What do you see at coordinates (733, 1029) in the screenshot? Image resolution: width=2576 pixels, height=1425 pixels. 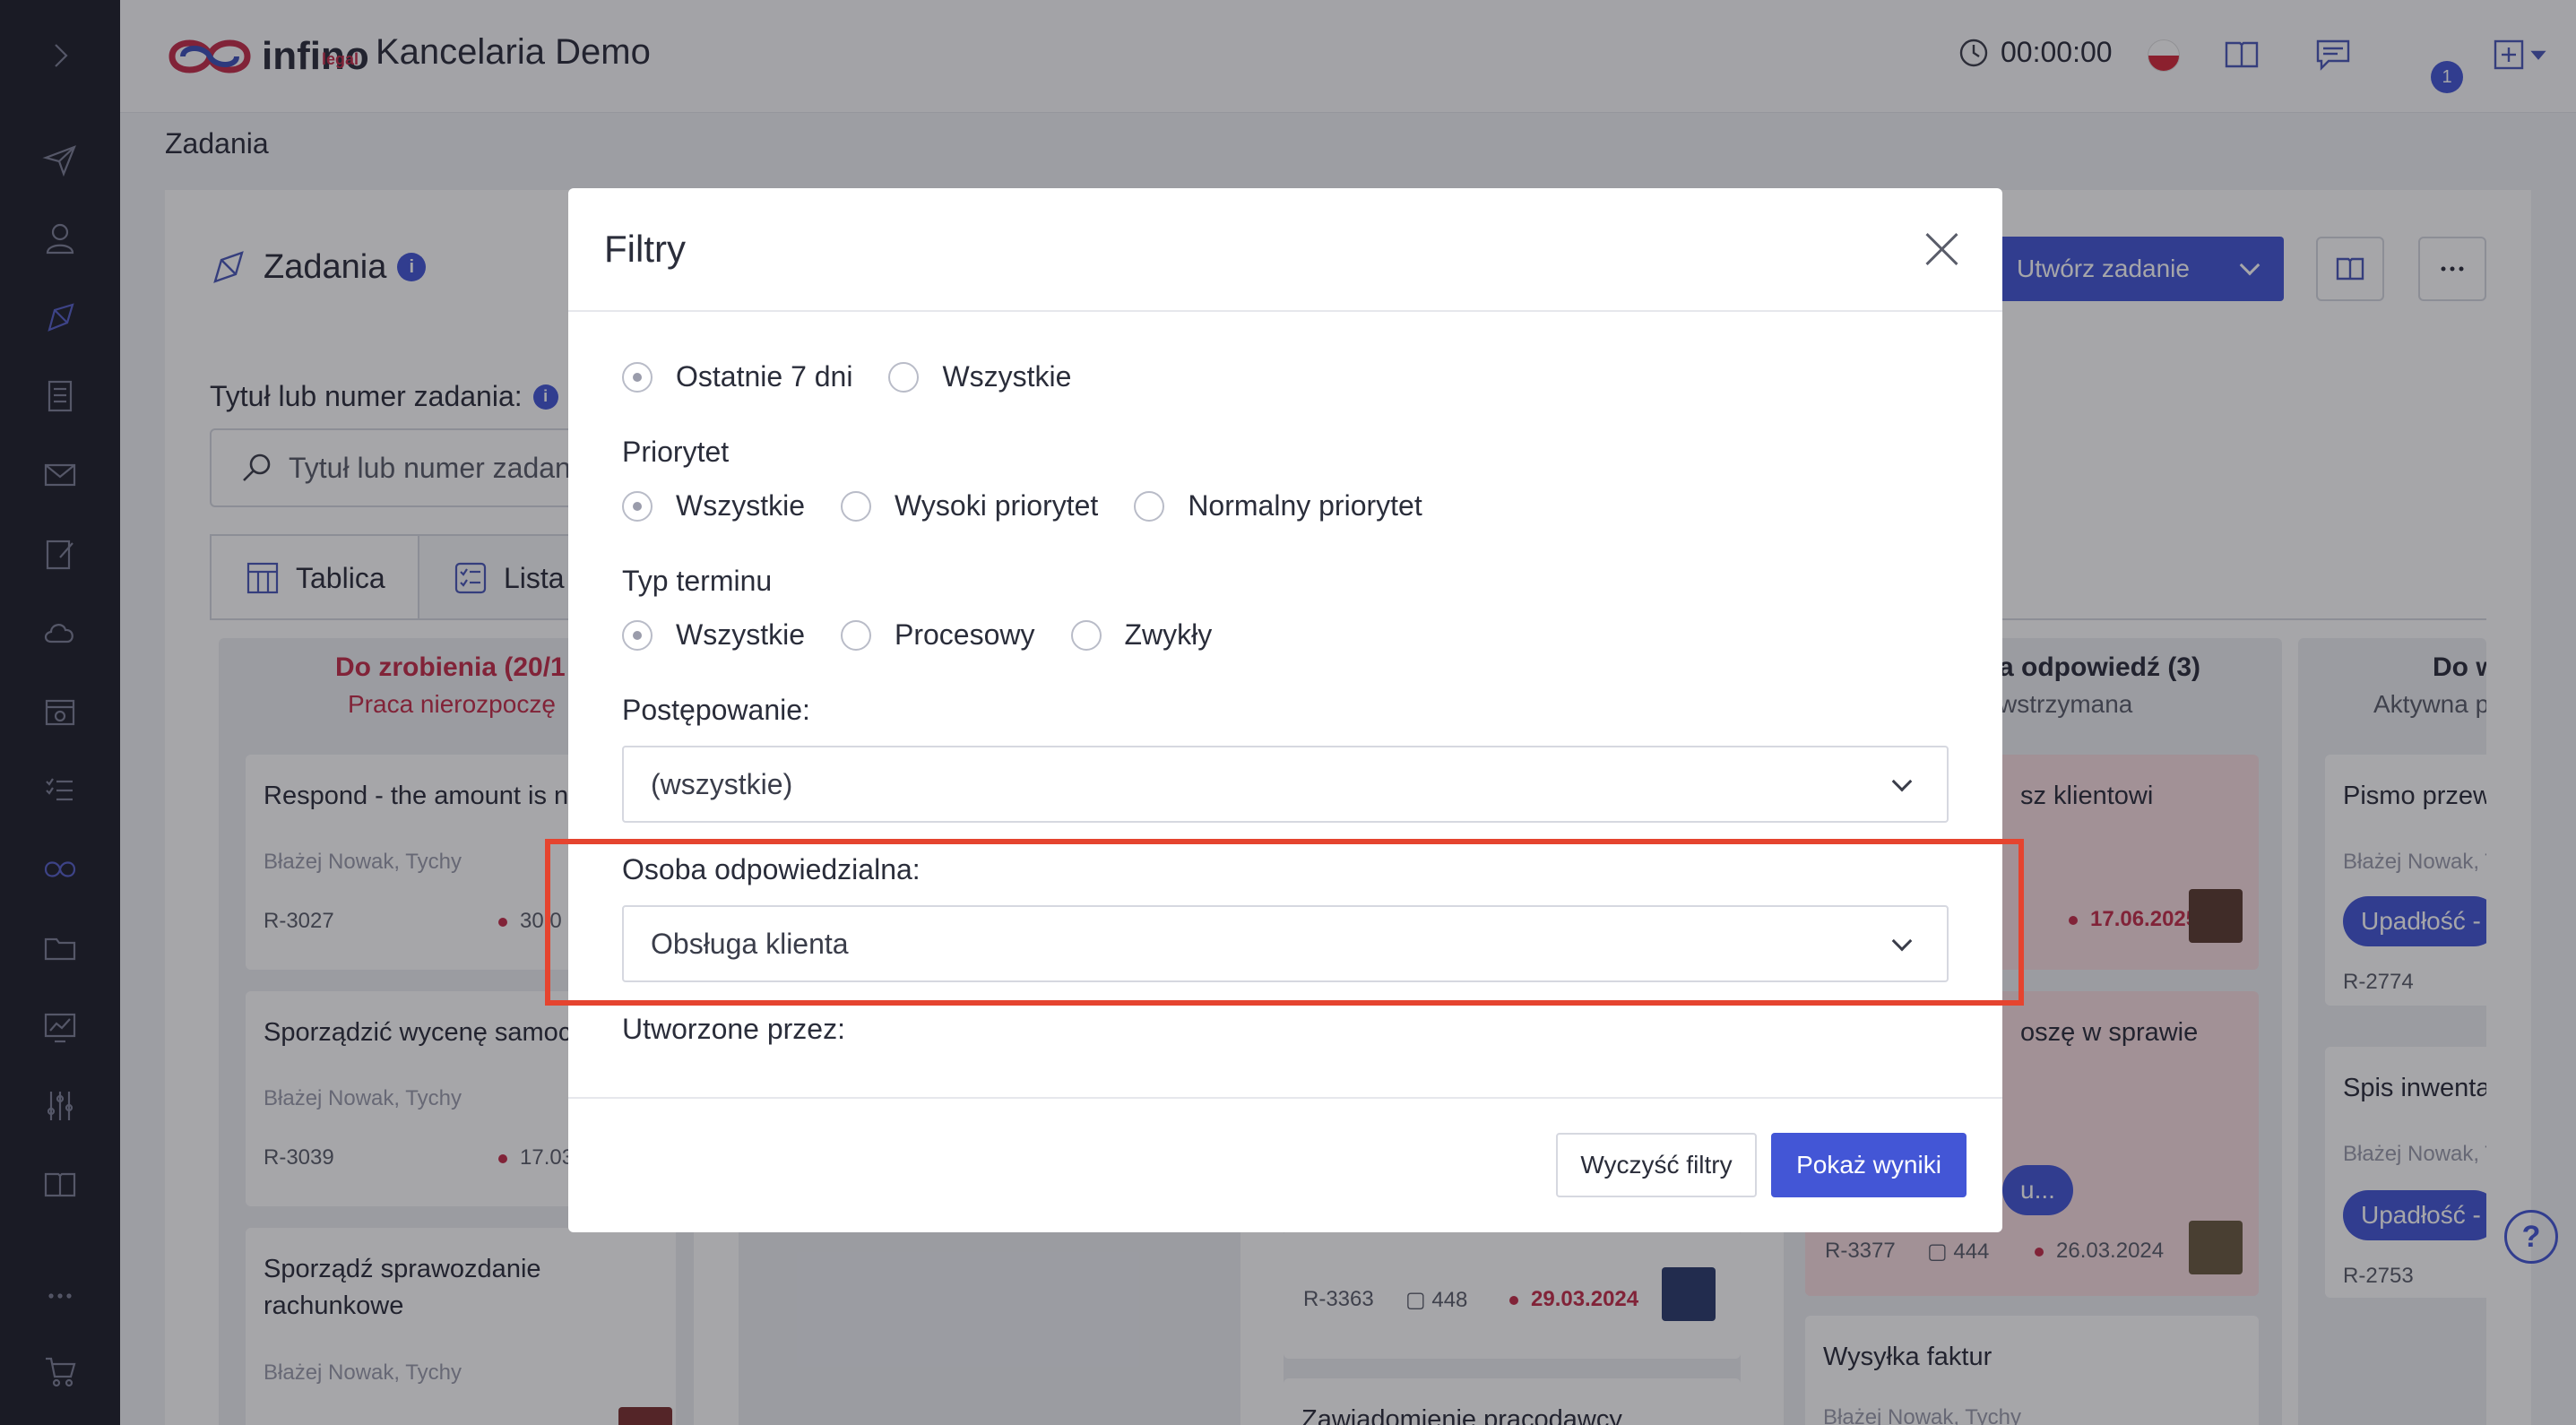 I see `created-by-label: Utworzone przez:` at bounding box center [733, 1029].